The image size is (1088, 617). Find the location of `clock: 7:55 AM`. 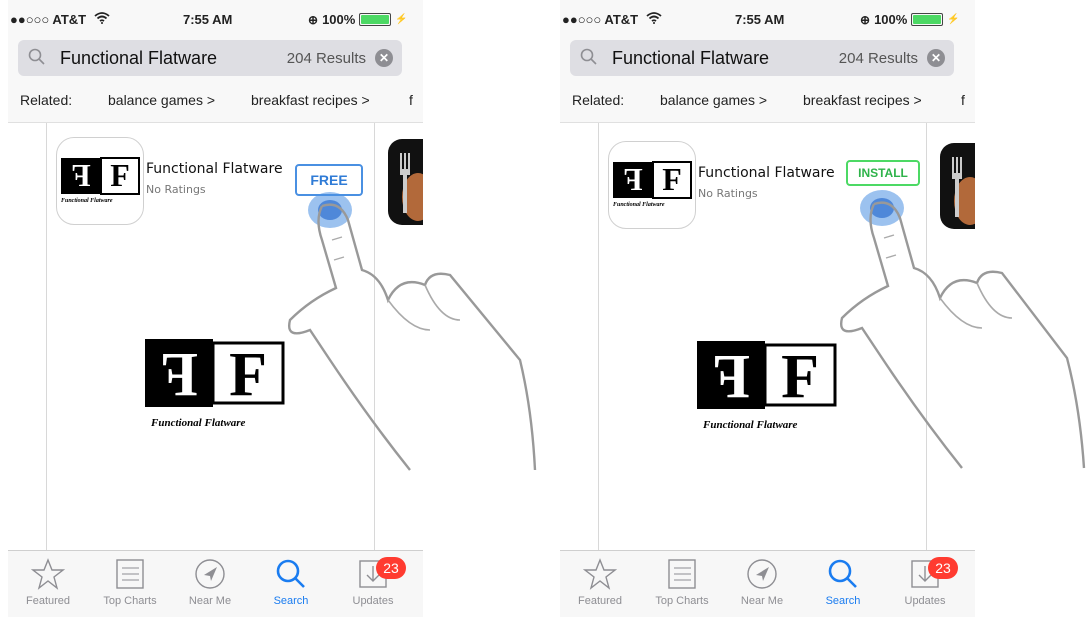

clock: 7:55 AM is located at coordinates (760, 19).